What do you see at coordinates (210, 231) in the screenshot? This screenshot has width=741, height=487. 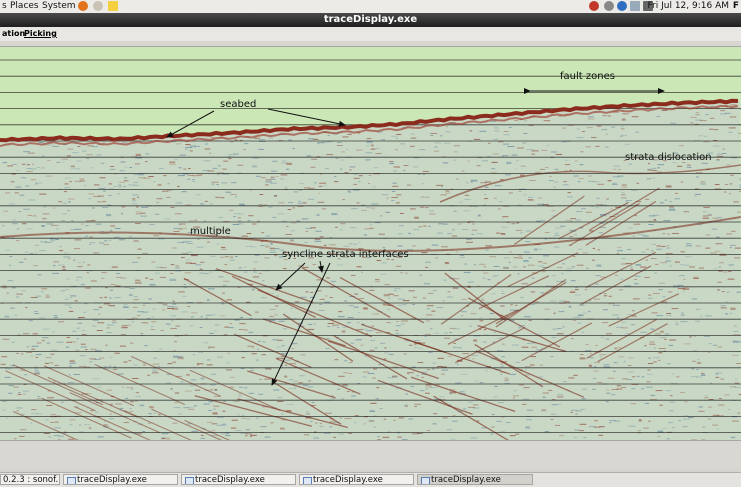 I see `annotation-multiple: multiple` at bounding box center [210, 231].